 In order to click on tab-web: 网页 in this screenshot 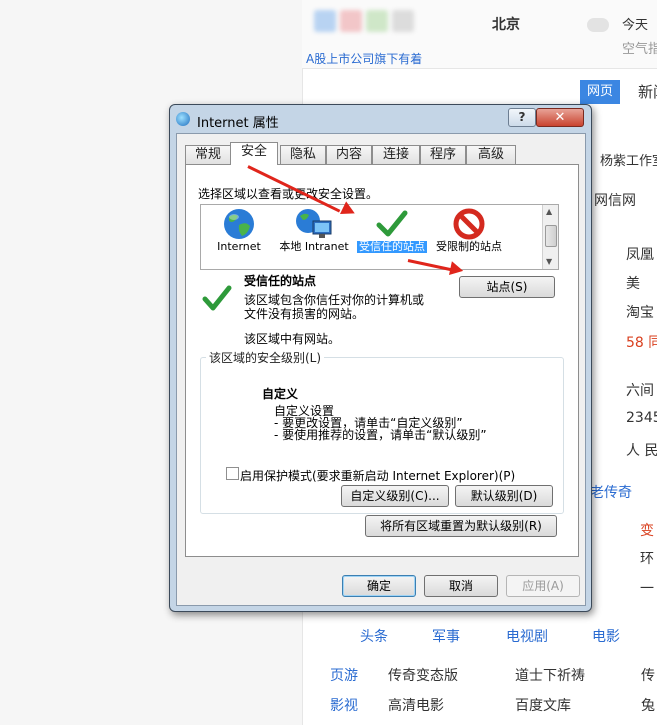, I will do `click(600, 92)`.